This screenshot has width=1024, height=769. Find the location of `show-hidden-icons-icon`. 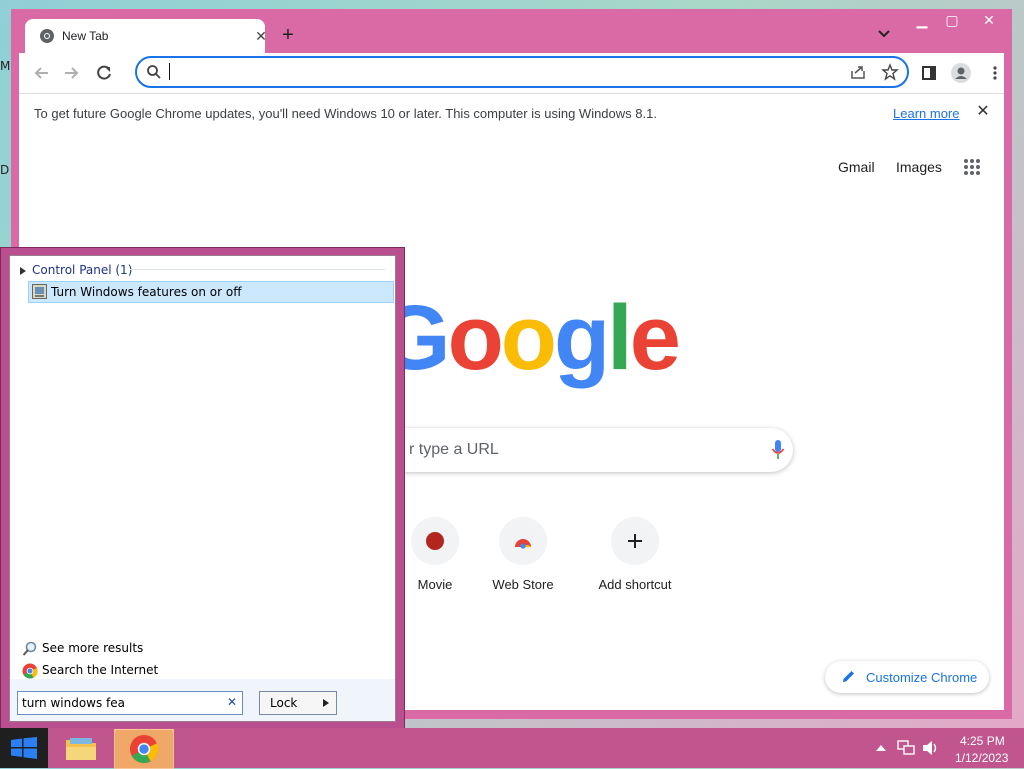

show-hidden-icons-icon is located at coordinates (881, 748).